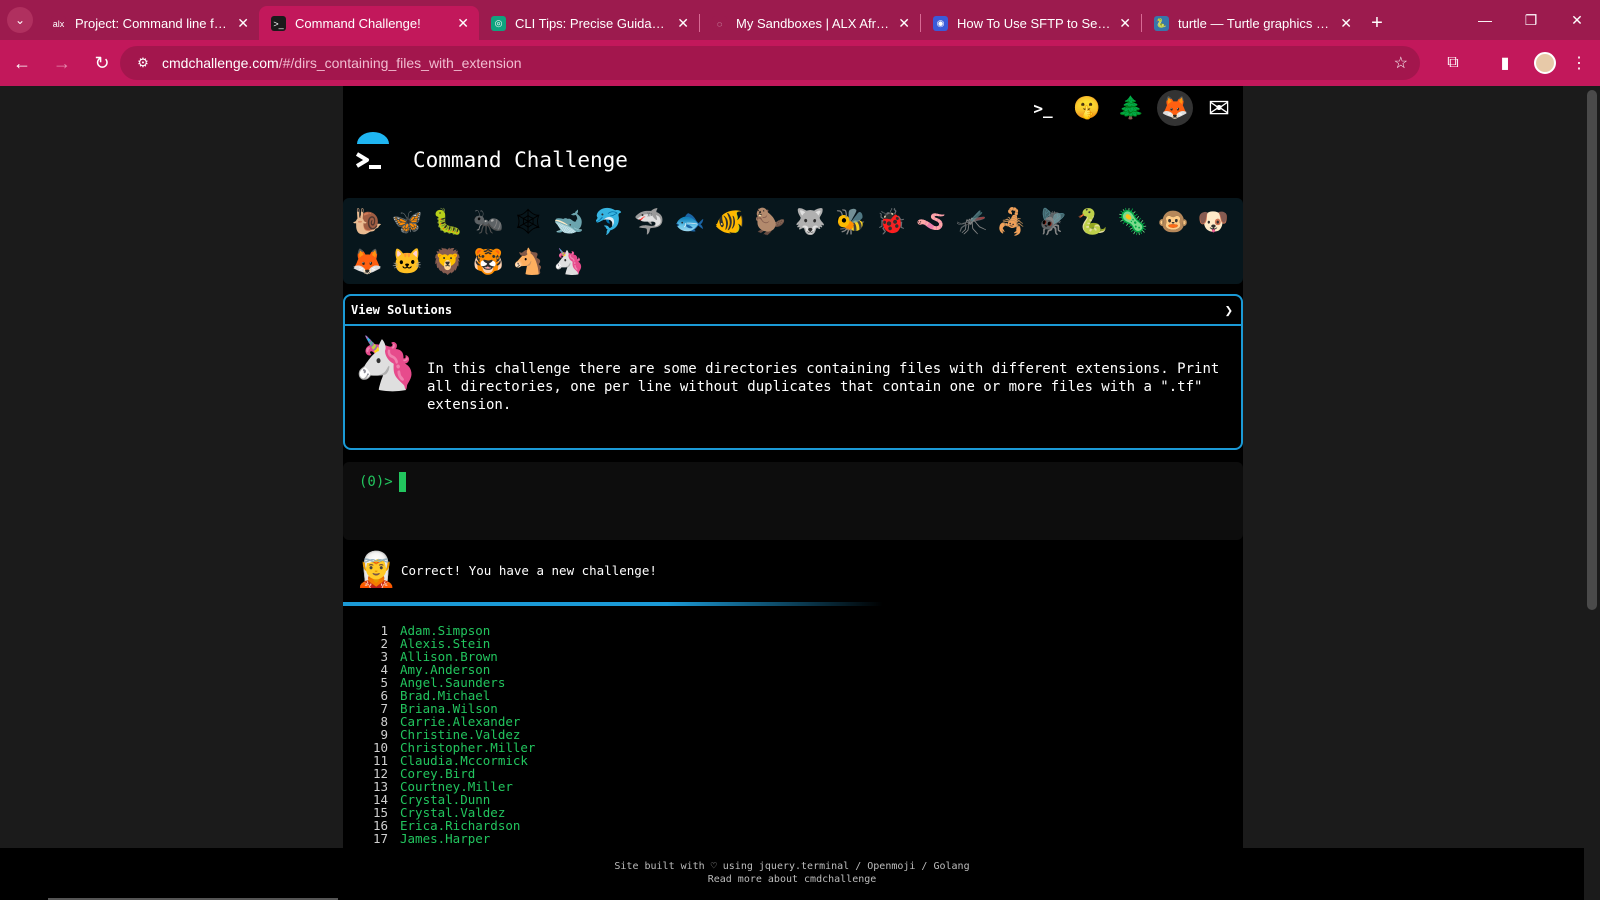 This screenshot has width=1600, height=900. What do you see at coordinates (1034, 23) in the screenshot?
I see `tab-title: How To Use SFTP to Securely` at bounding box center [1034, 23].